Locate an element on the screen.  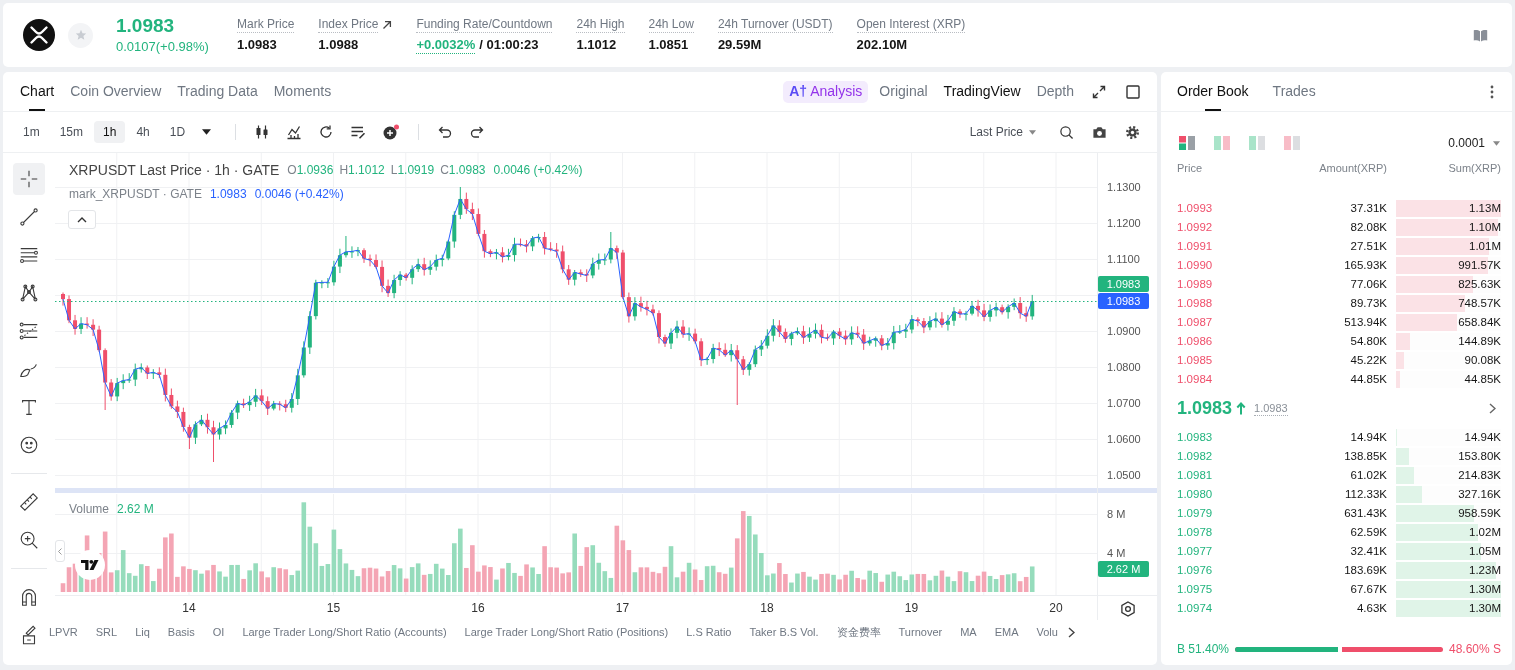
bid-amount: 67.67K is located at coordinates (1368, 589).